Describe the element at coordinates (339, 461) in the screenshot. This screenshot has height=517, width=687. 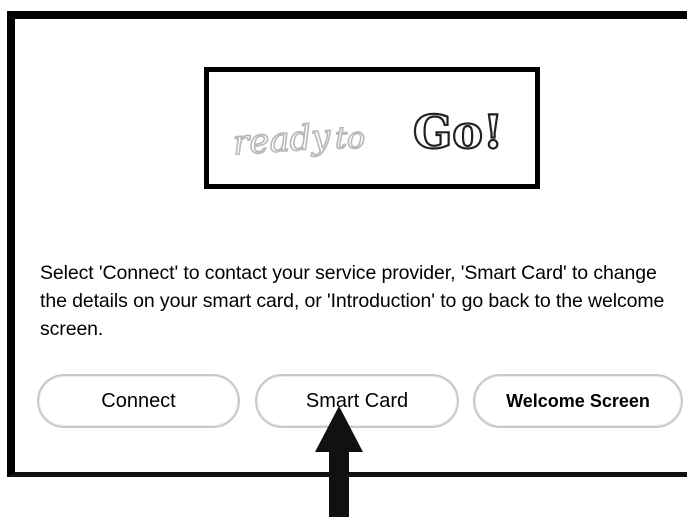
I see `pointer-arrow-icon` at that location.